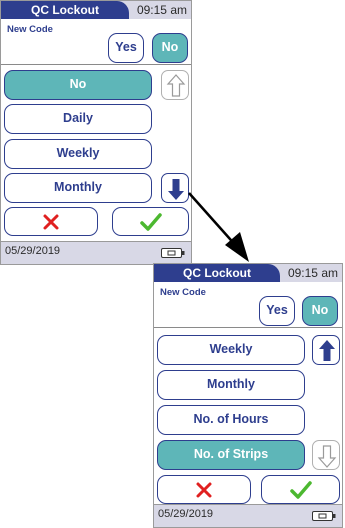 The image size is (345, 528). Describe the element at coordinates (231, 455) in the screenshot. I see `option-no-of-strips: No. of Strips` at that location.